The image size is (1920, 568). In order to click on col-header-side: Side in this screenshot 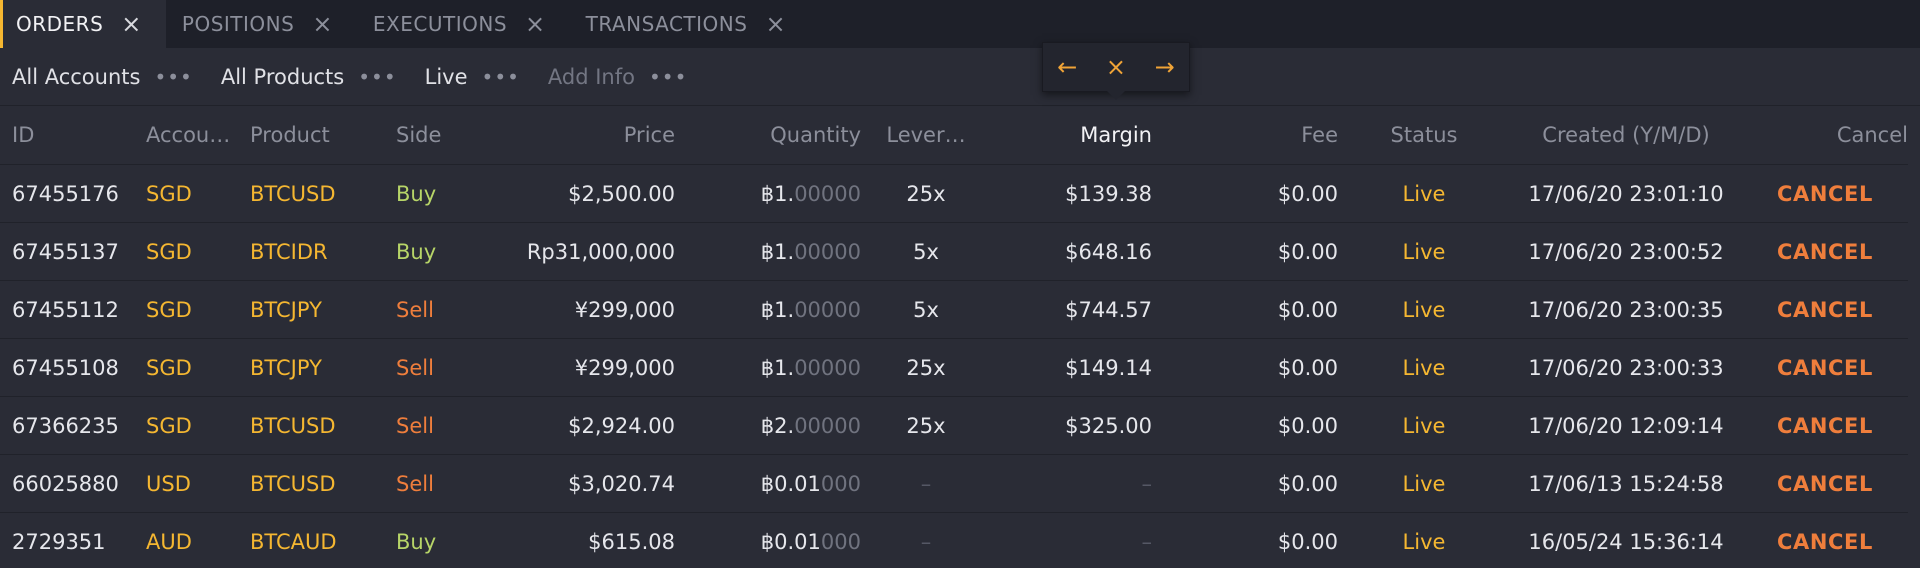, I will do `click(444, 135)`.